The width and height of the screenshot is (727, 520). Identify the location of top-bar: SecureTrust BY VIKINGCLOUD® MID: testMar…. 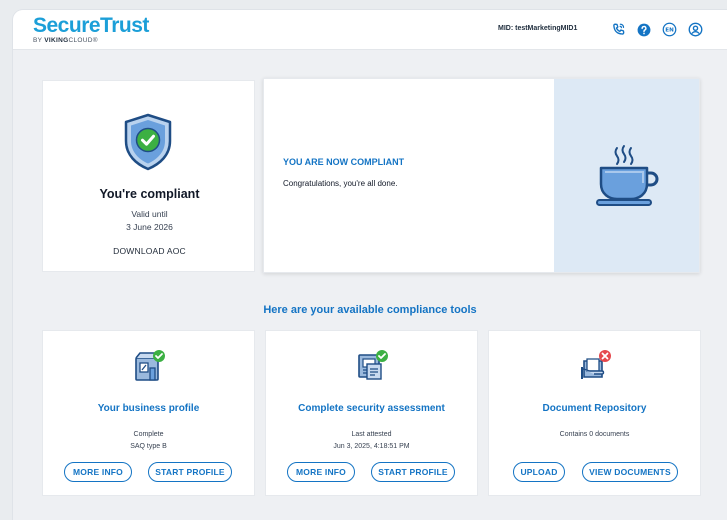
(370, 30).